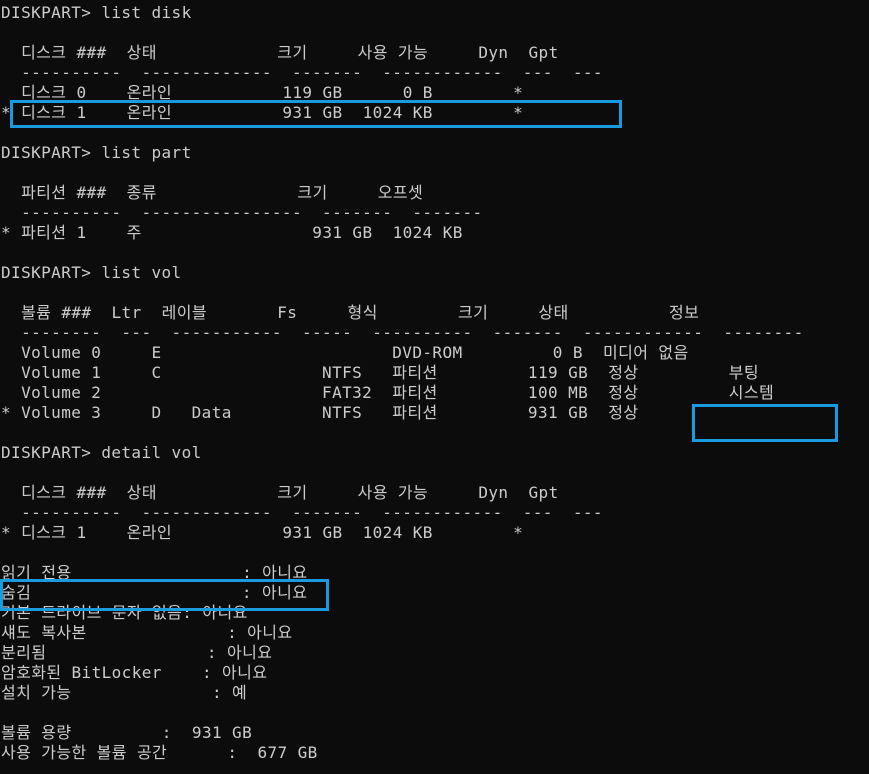  I want to click on console-line: 볼륨 ### Ltr 레이블 Fs 형식 크기 상태 정보, so click(350, 312).